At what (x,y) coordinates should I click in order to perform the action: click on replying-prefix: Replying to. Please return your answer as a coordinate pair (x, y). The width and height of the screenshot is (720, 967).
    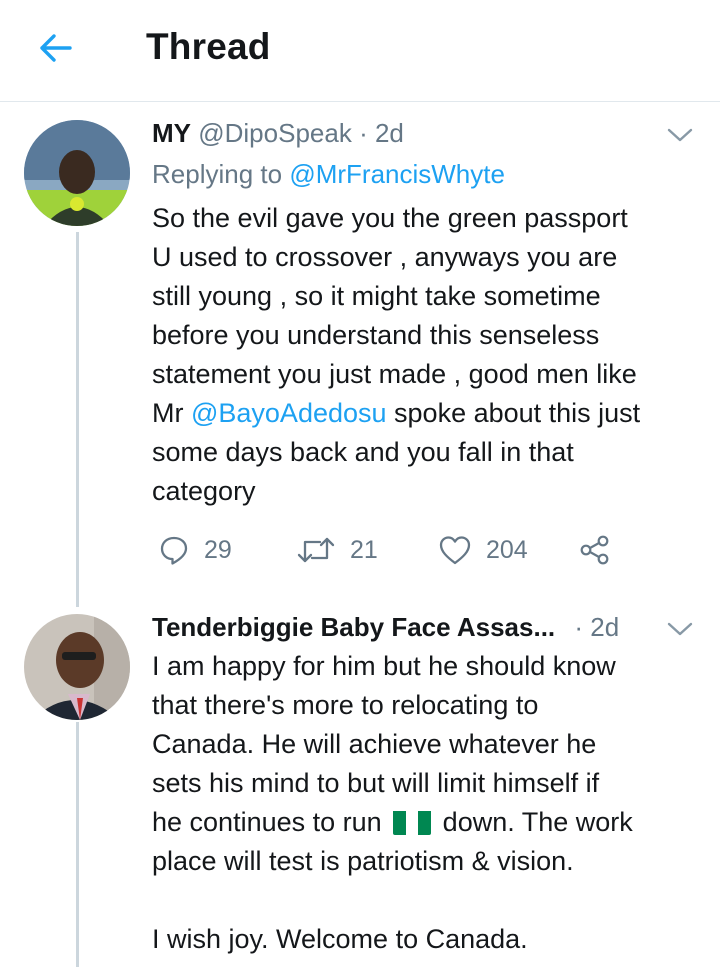
    Looking at the image, I should click on (221, 174).